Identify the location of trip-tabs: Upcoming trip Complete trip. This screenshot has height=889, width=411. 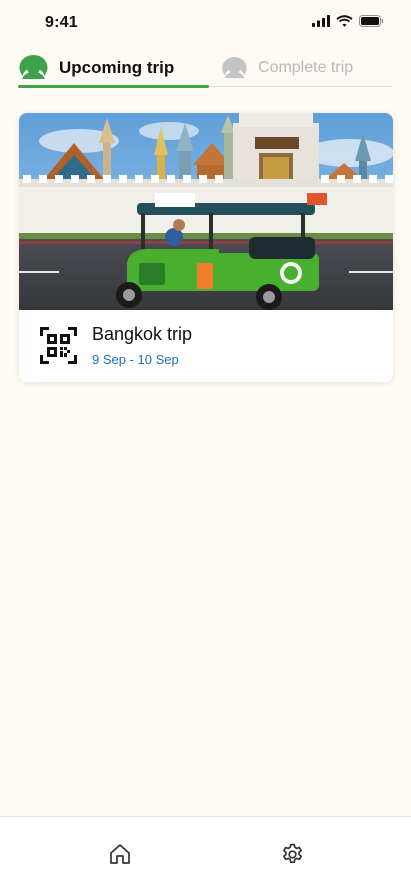
(205, 68).